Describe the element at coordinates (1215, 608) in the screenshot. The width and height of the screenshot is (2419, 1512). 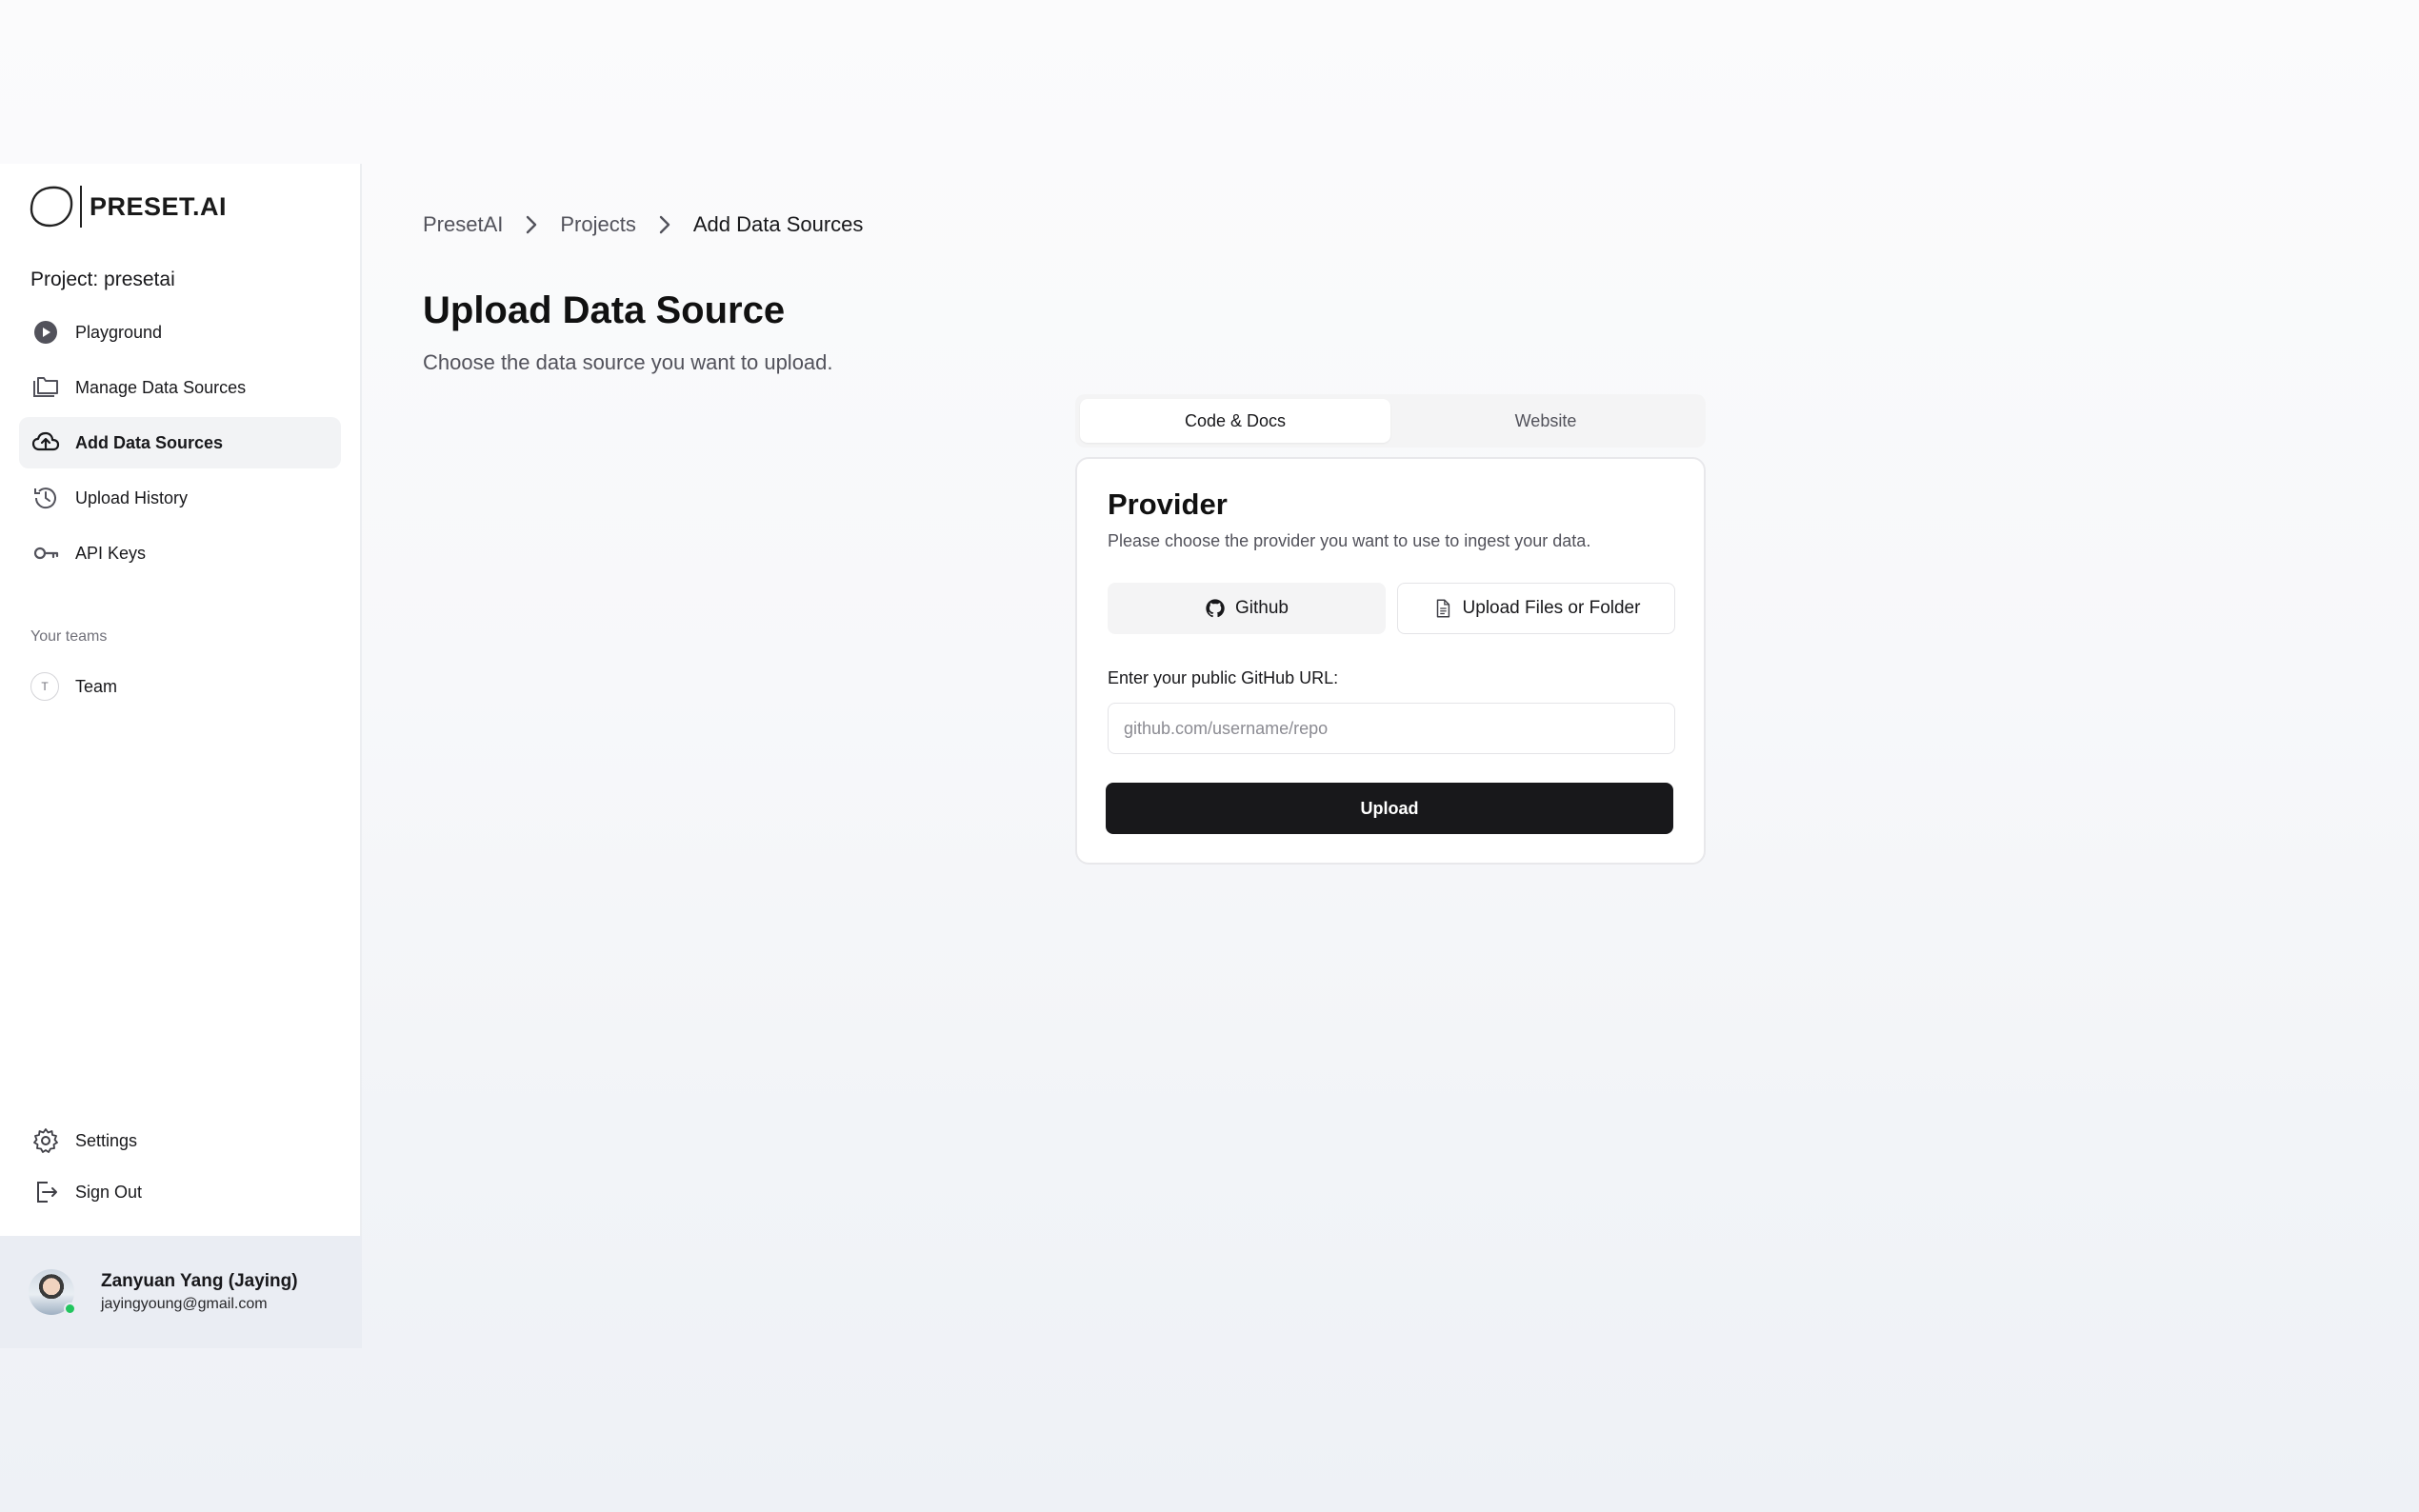
I see `github-icon` at that location.